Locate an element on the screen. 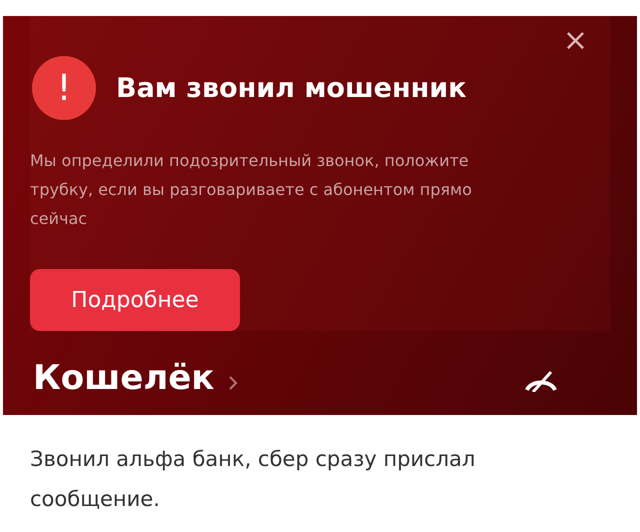 The width and height of the screenshot is (640, 532). close-button: × is located at coordinates (575, 41).